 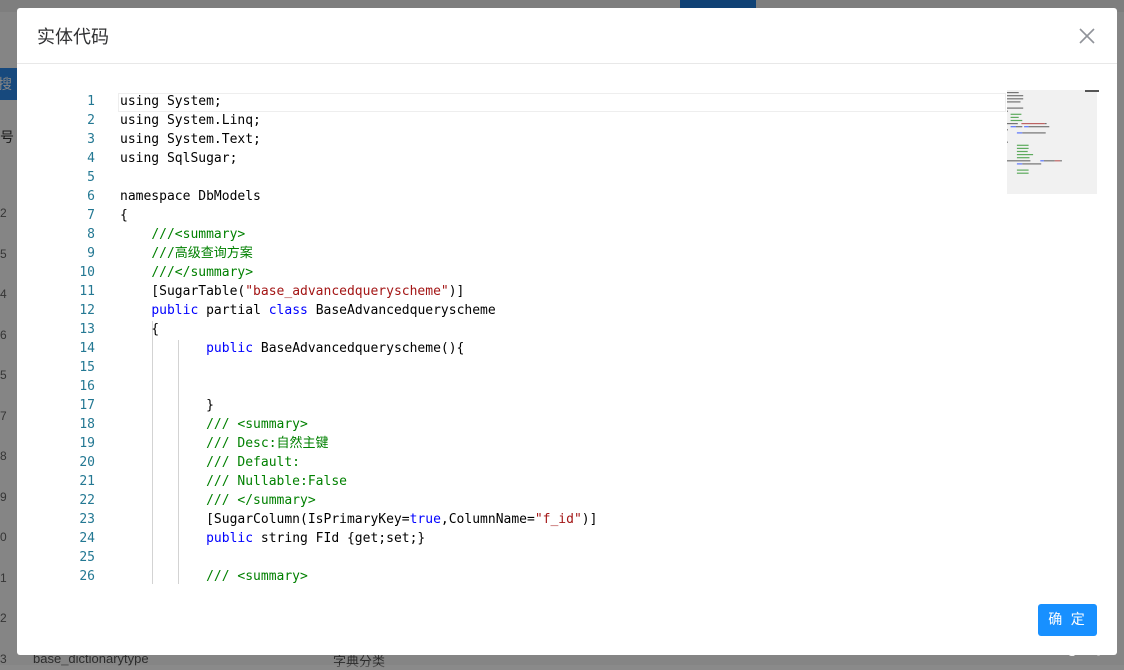 What do you see at coordinates (87, 538) in the screenshot?
I see `line-number: 24` at bounding box center [87, 538].